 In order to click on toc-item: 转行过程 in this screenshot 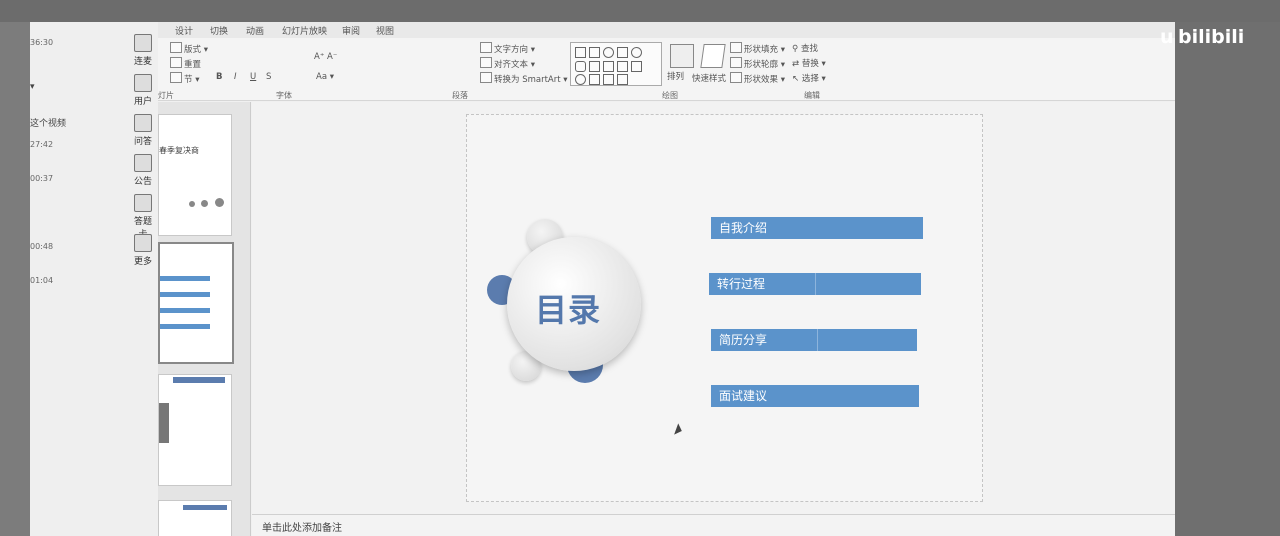, I will do `click(815, 284)`.